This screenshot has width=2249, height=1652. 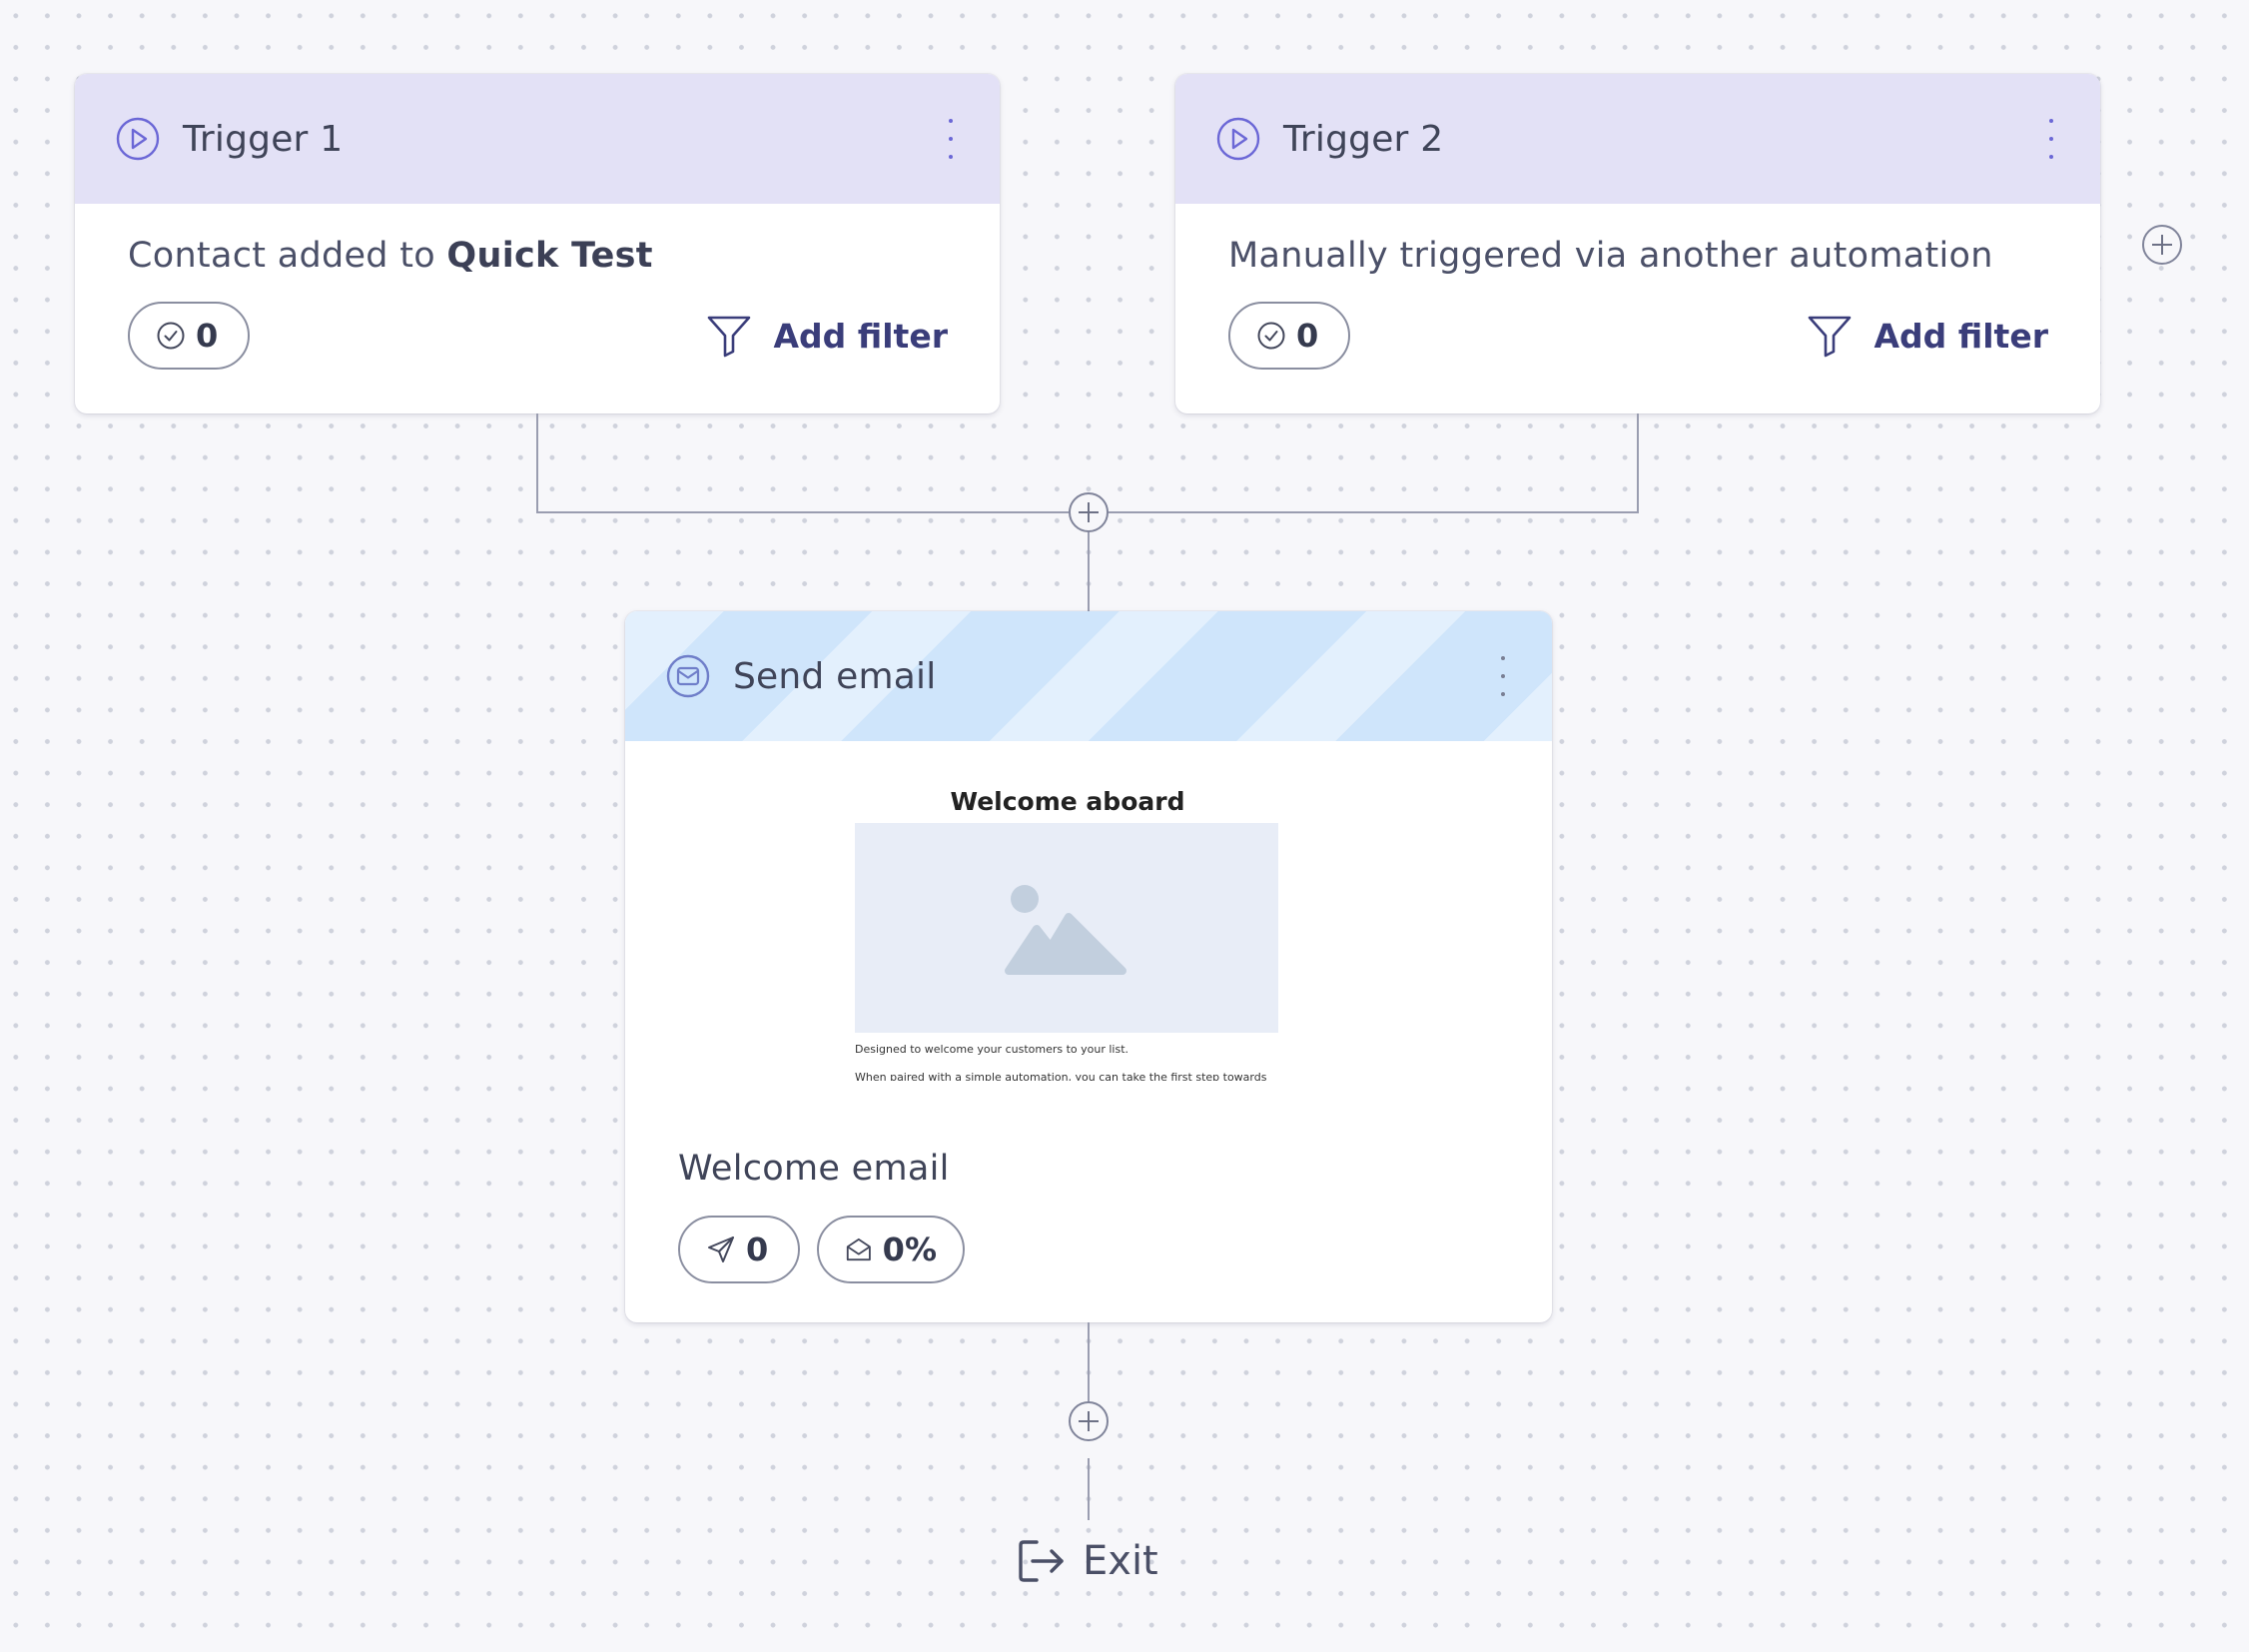 I want to click on trigger-description: Contact added to Quick Test, so click(x=390, y=256).